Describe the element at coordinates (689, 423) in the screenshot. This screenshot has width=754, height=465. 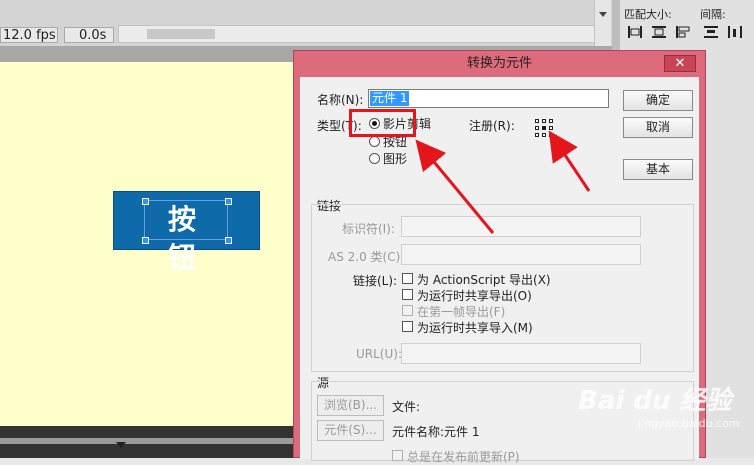
I see `watermark-url: jingyan.baidu.com` at that location.